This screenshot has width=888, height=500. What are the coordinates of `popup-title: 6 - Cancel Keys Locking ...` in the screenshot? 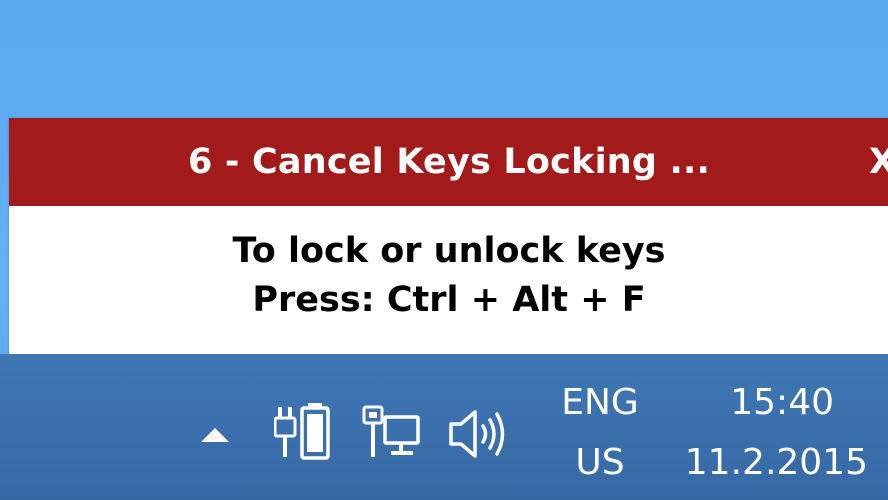 It's located at (449, 162).